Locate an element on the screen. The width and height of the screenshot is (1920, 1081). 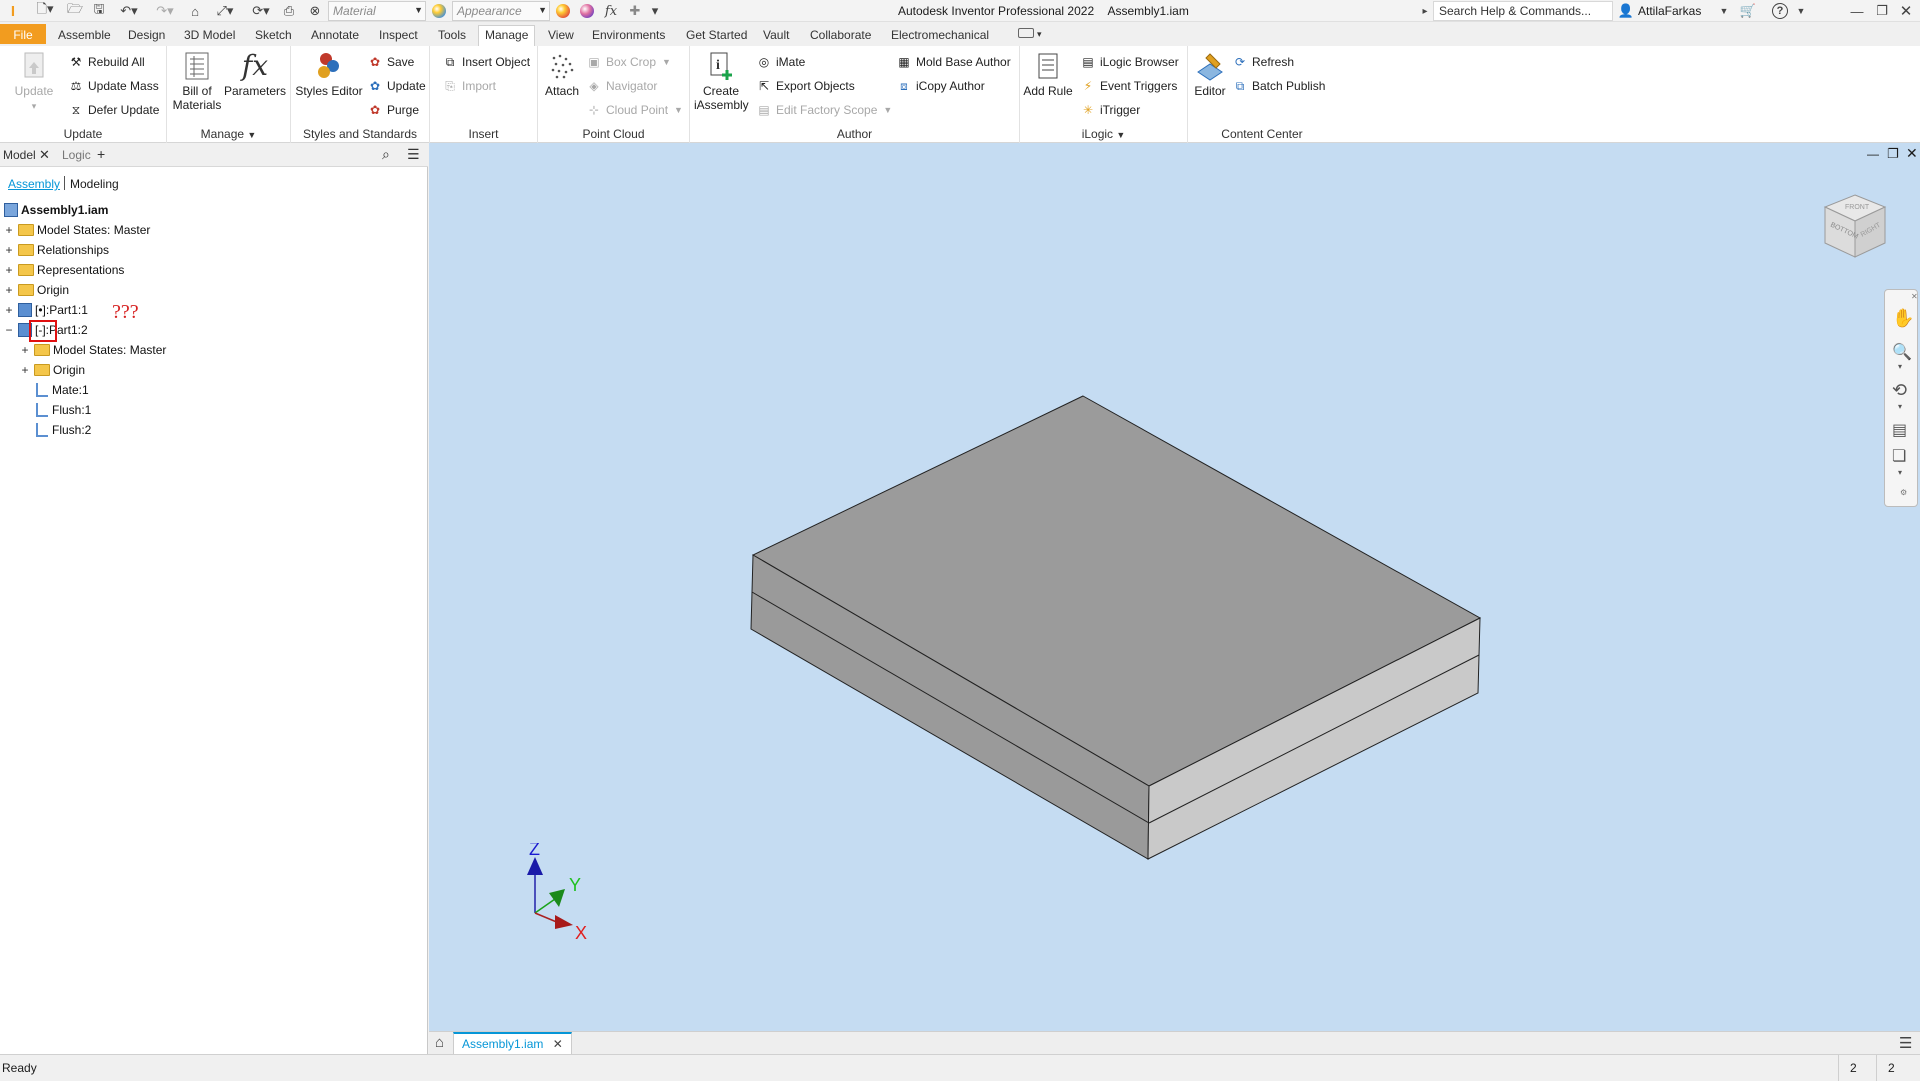
inventor-logo-icon: I is located at coordinates (13, 11).